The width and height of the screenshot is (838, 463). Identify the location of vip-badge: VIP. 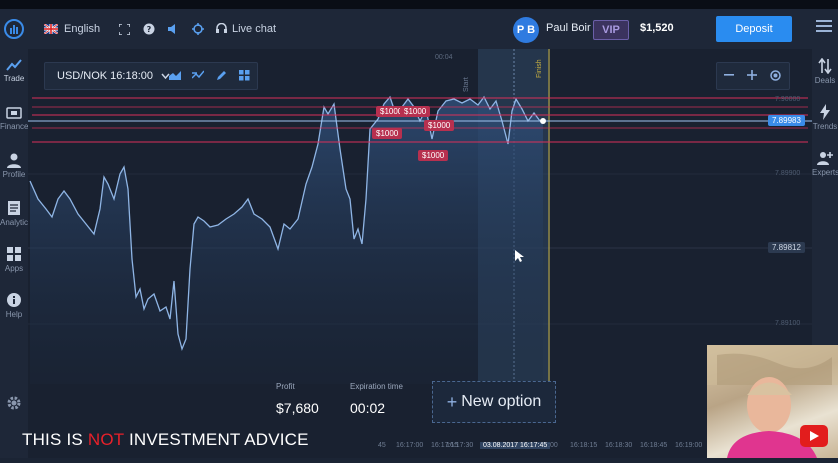
(611, 30).